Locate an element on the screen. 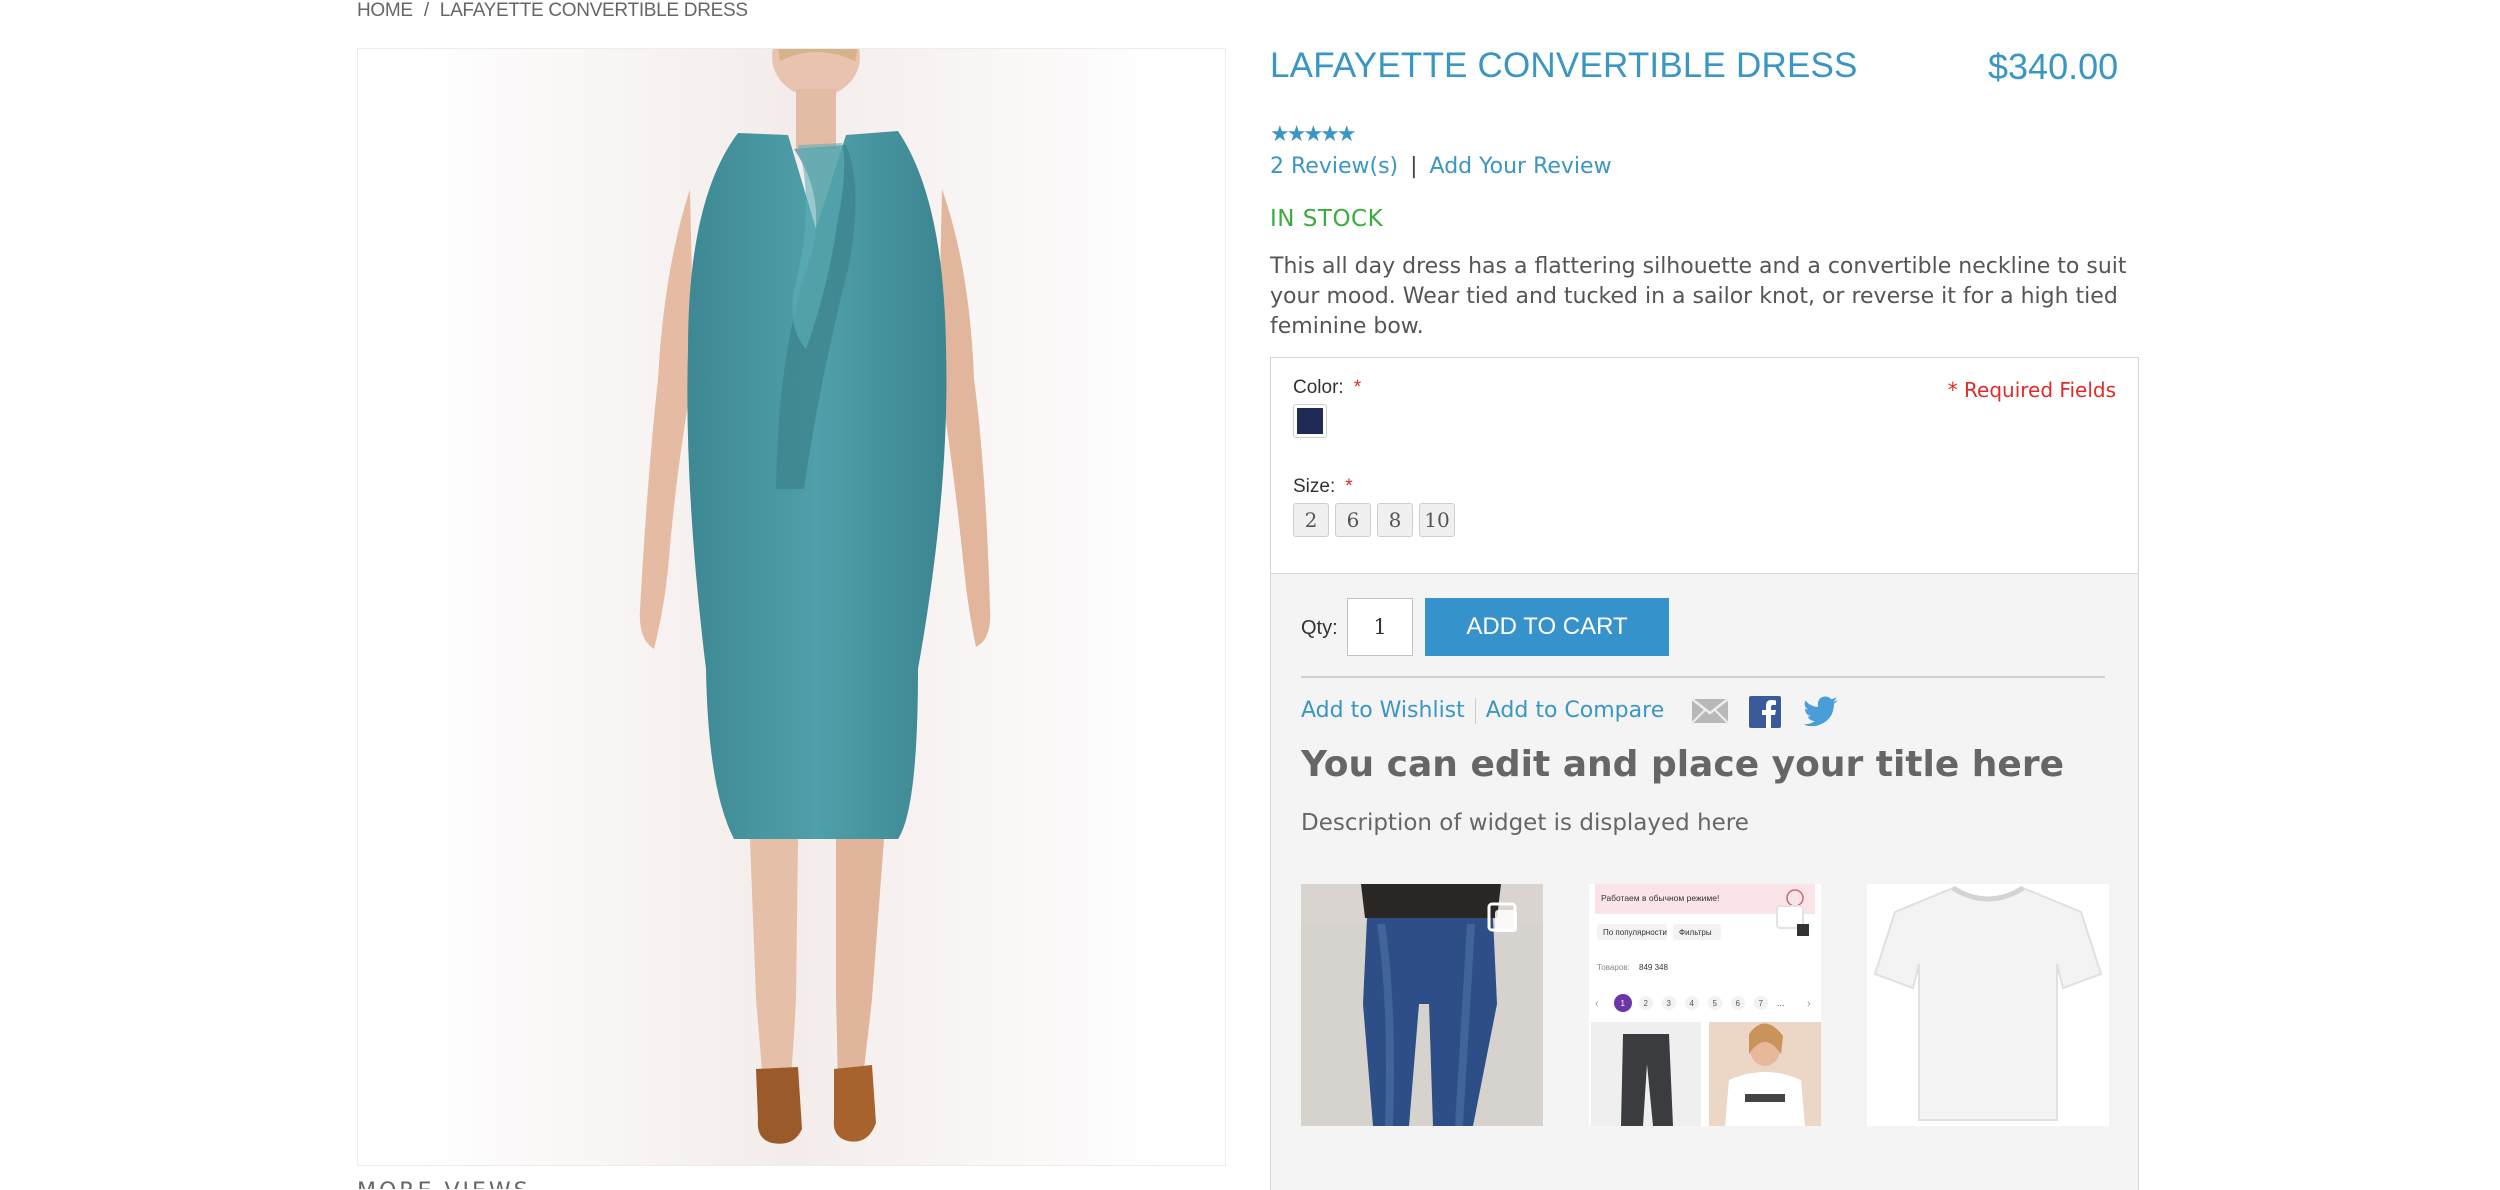 The width and height of the screenshot is (2500, 1190). breadcrumb-home-link: HOME is located at coordinates (385, 10).